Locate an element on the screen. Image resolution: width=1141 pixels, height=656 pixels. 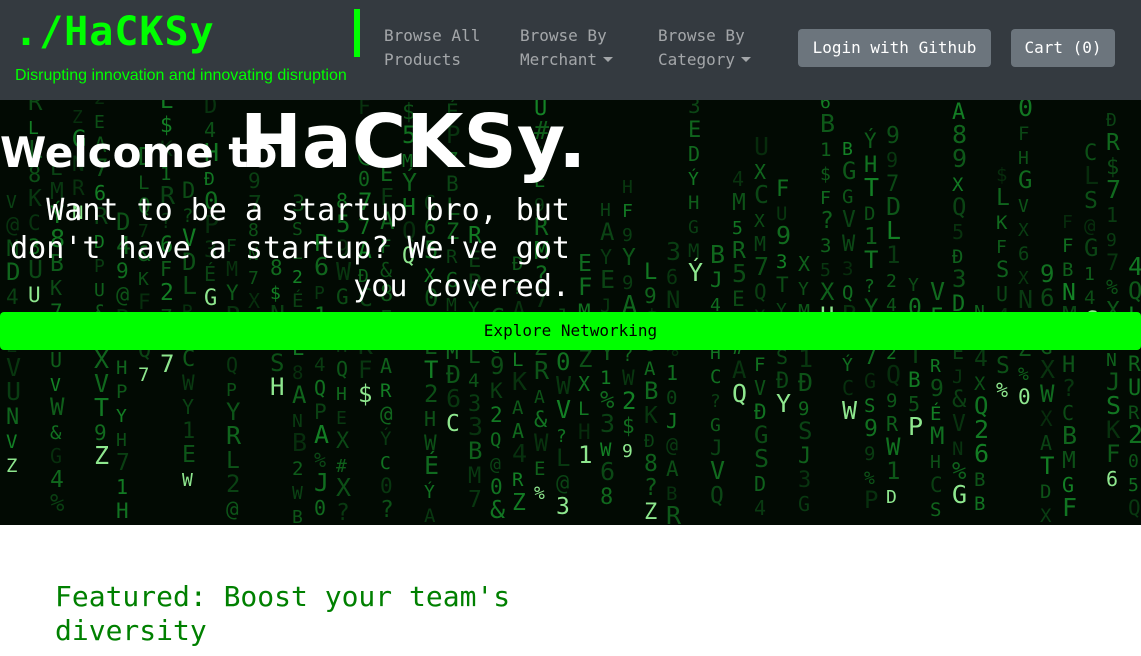
brand-logo: ./HaCKSy is located at coordinates (114, 32).